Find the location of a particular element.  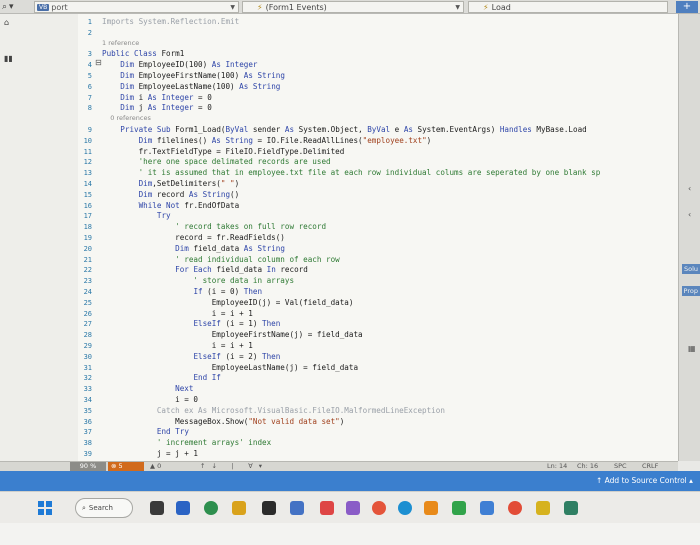

line-number: 17 is located at coordinates (87, 216).